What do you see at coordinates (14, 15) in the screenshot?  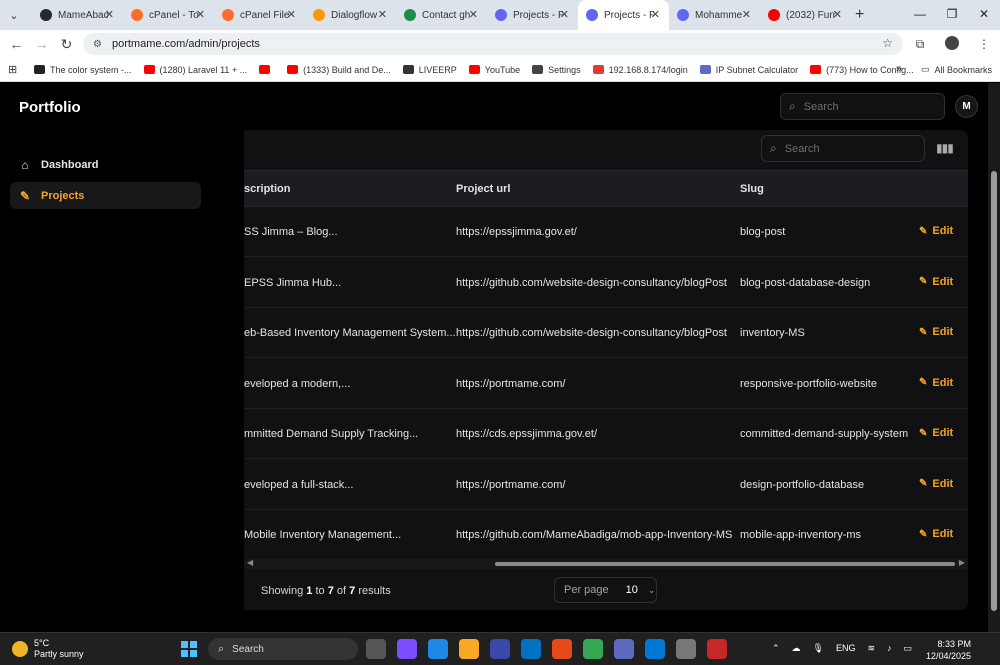 I see `tab-search-icon: ⌄` at bounding box center [14, 15].